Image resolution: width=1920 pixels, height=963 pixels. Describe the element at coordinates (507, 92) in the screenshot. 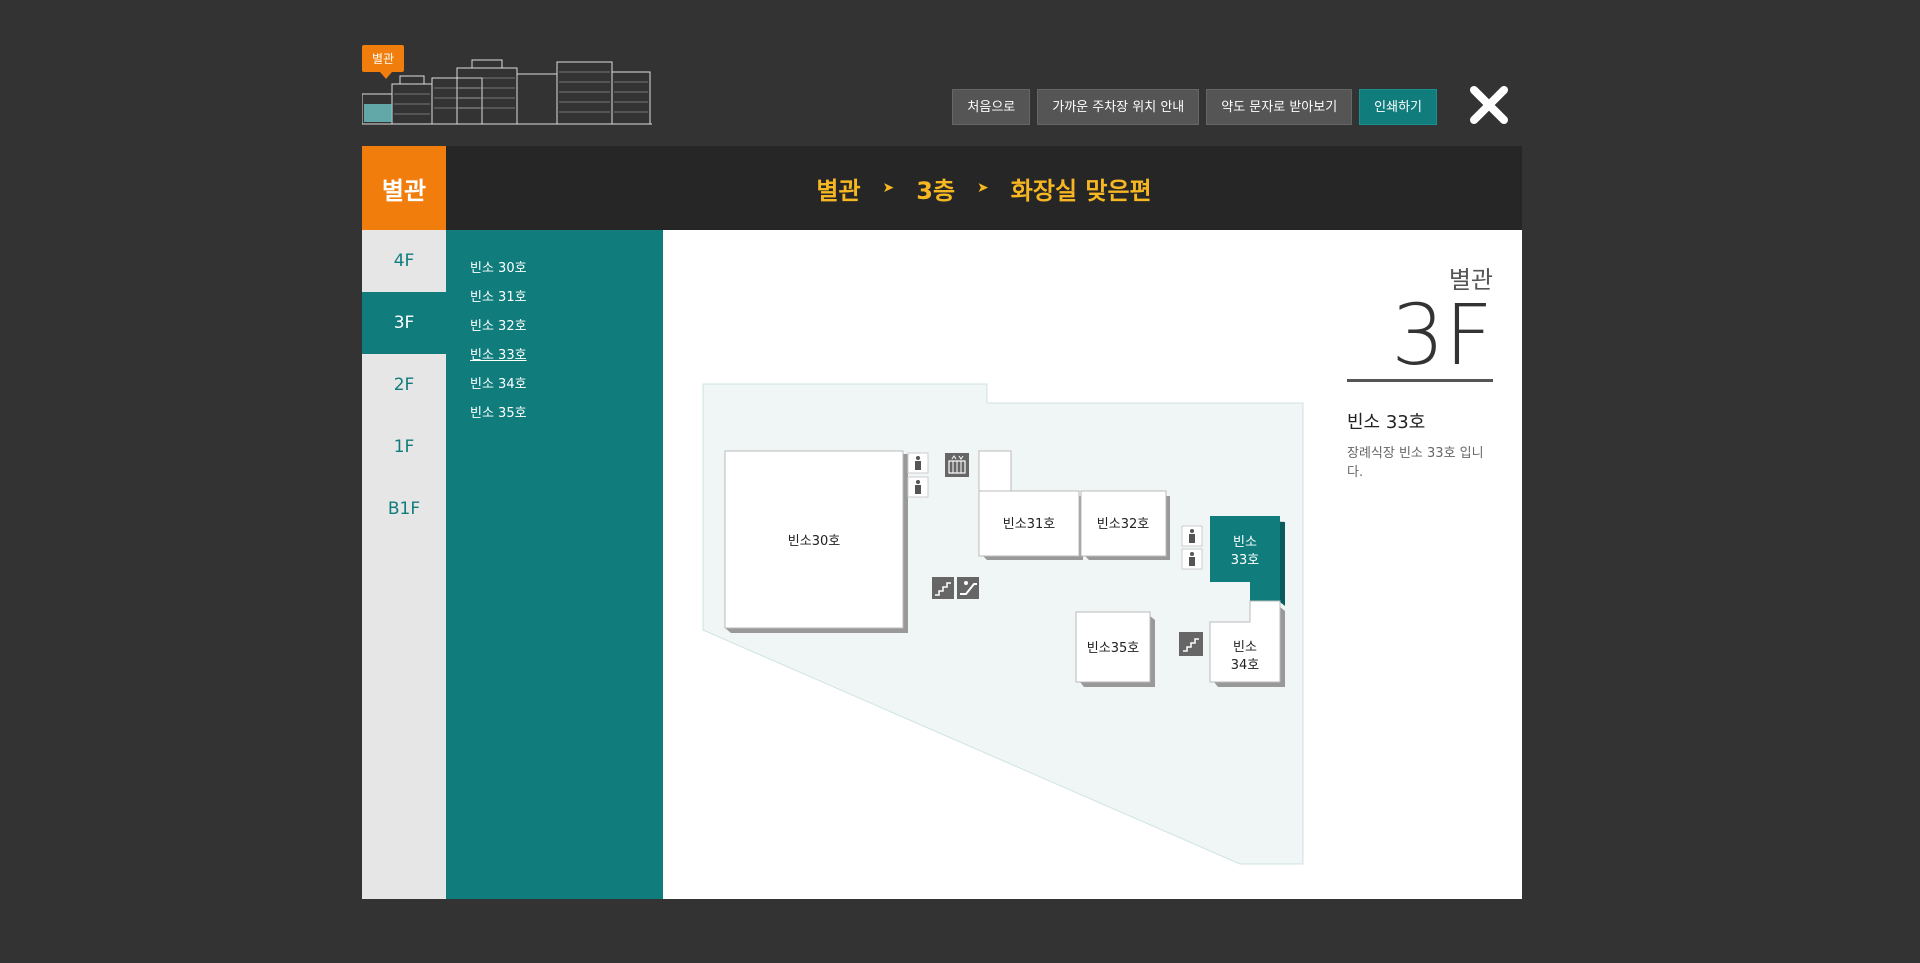

I see `building-illustration` at that location.